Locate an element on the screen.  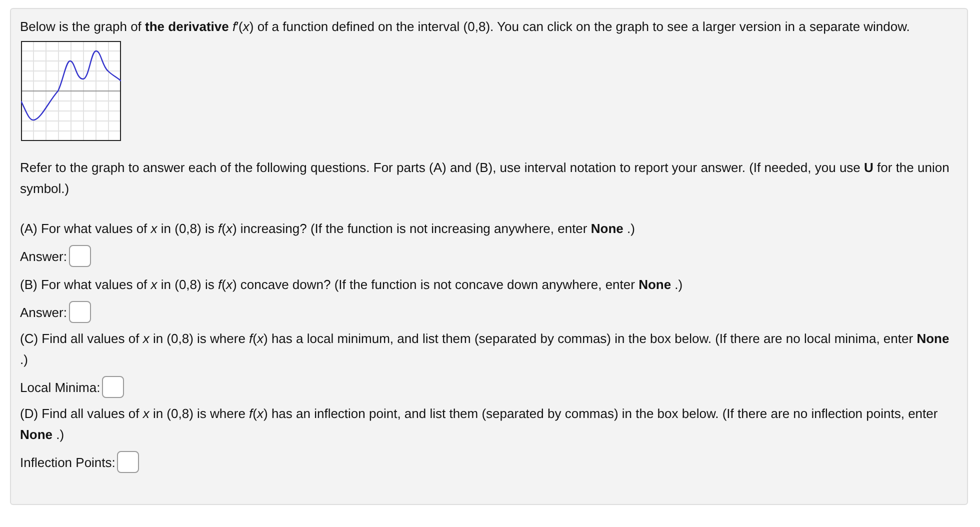
question-text: (D) Find all values of x in (0,8) is where f(x) has an inflection point, and list them (separated by commas) in the box below. (If there are no inflection points, enter None .) is located at coordinates (479, 424).